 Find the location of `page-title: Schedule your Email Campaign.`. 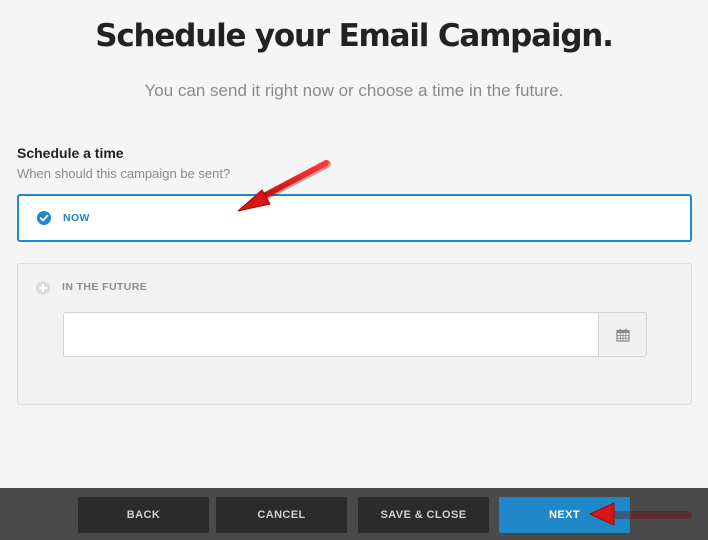

page-title: Schedule your Email Campaign. is located at coordinates (354, 36).